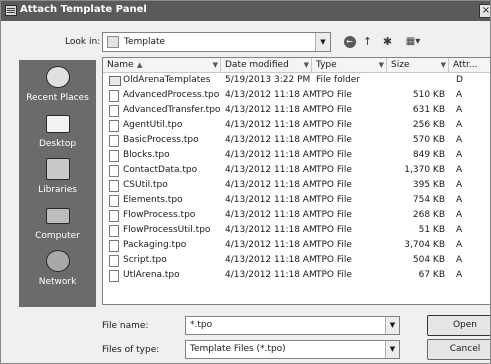 The image size is (491, 364). I want to click on place-computer: Computer, so click(57, 225).